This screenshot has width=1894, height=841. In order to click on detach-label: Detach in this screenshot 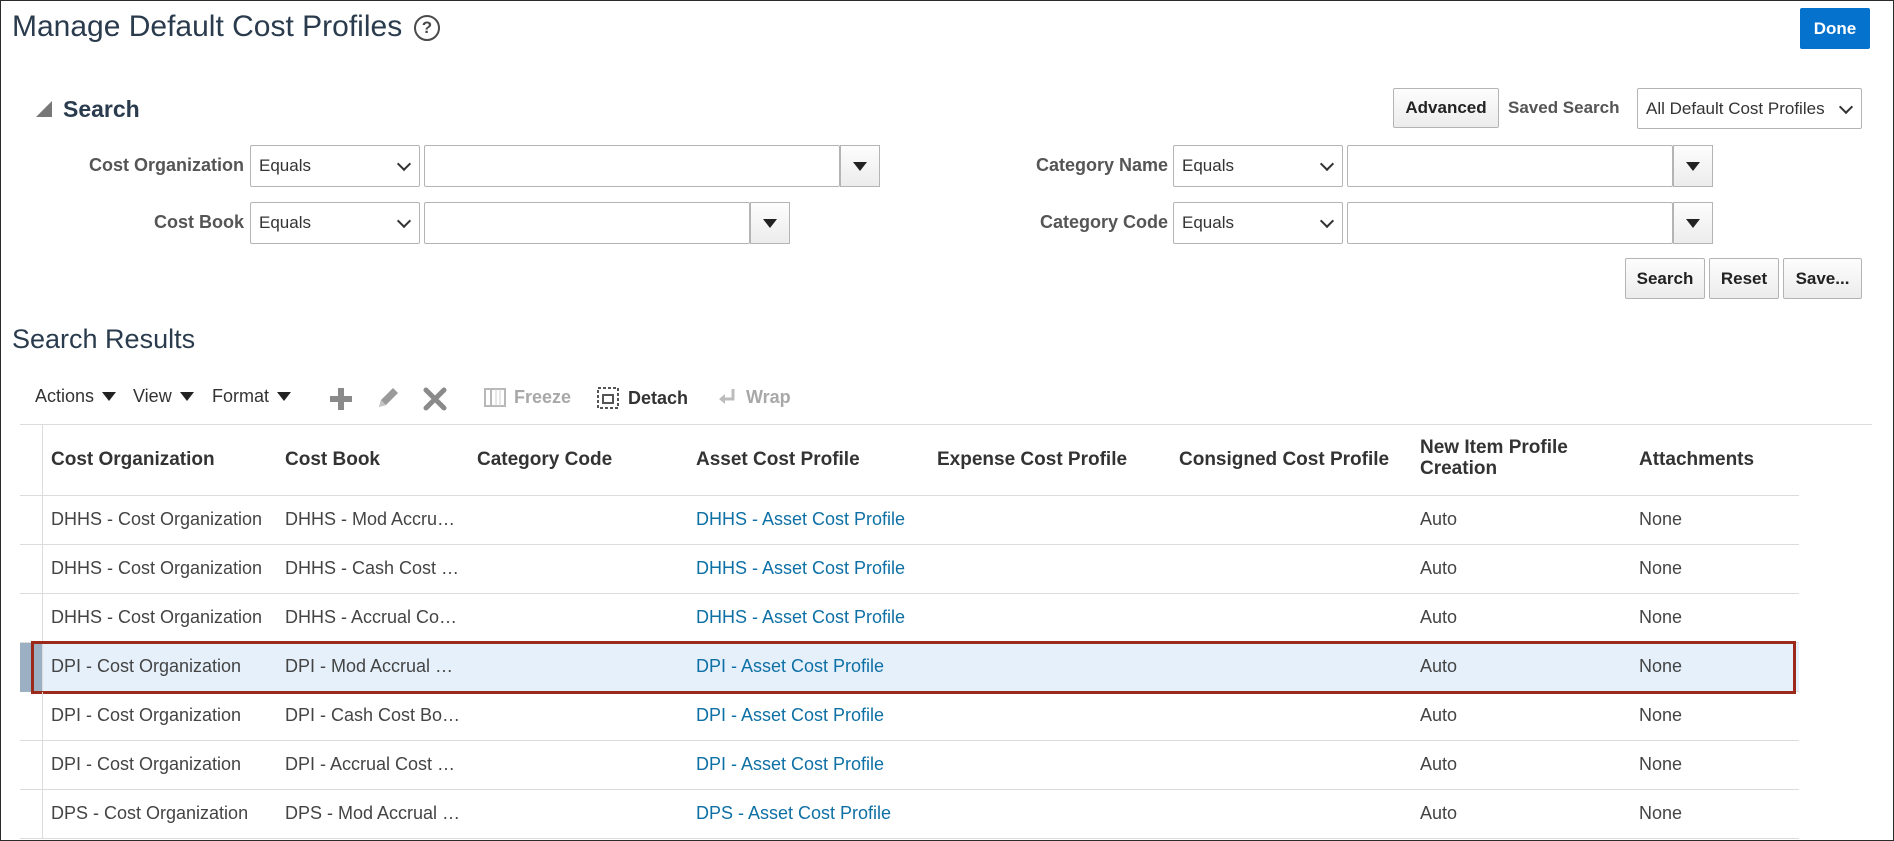, I will do `click(658, 397)`.